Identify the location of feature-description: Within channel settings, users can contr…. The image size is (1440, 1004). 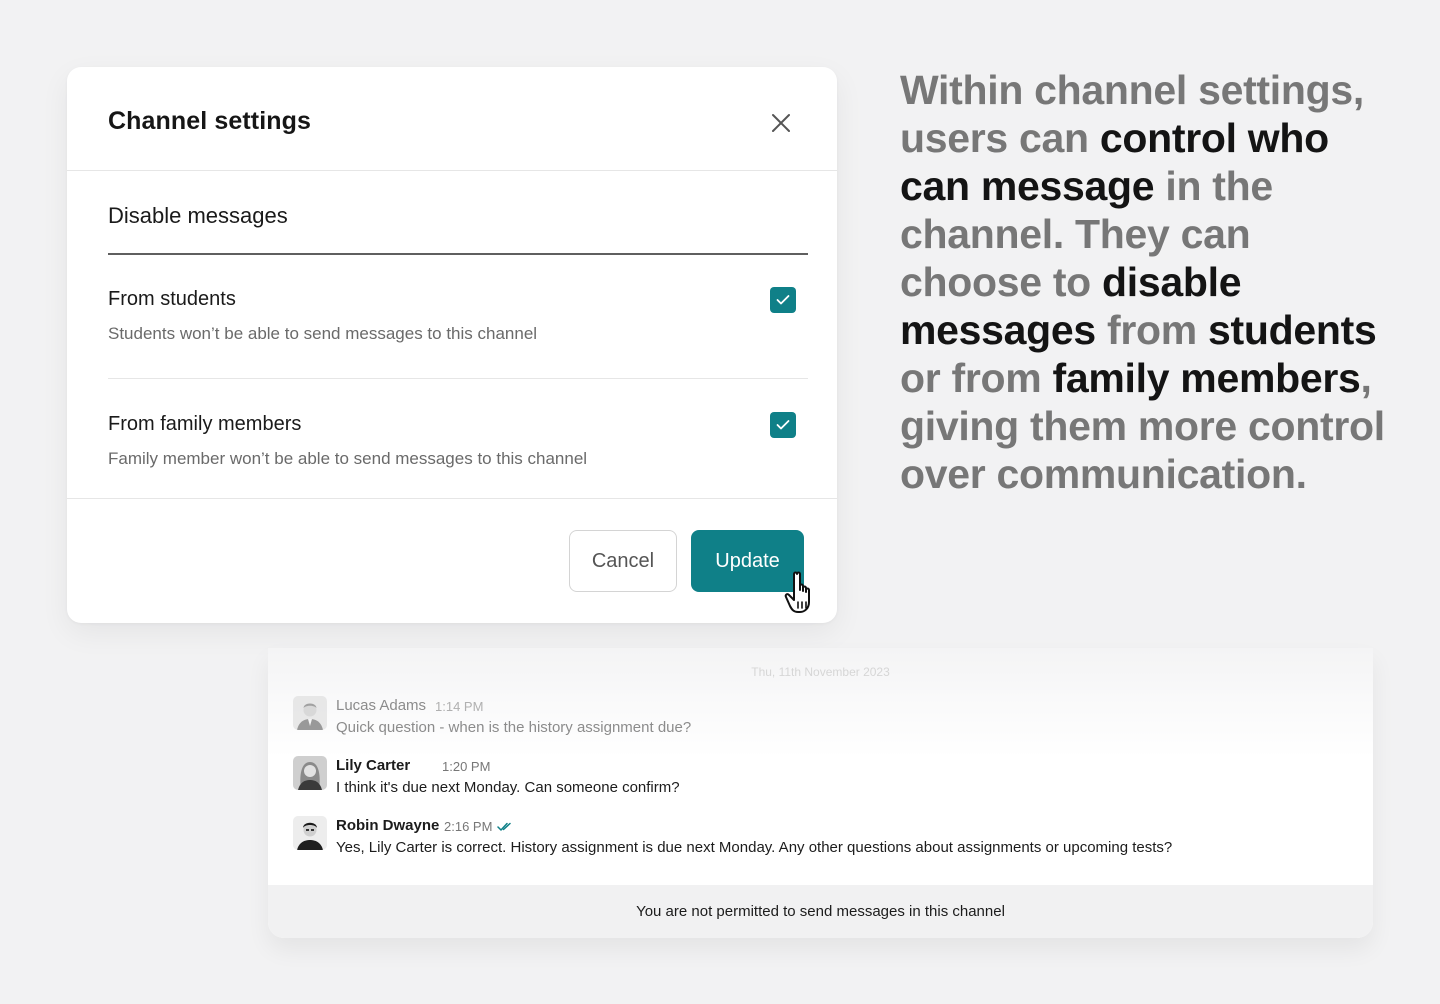
(1150, 282).